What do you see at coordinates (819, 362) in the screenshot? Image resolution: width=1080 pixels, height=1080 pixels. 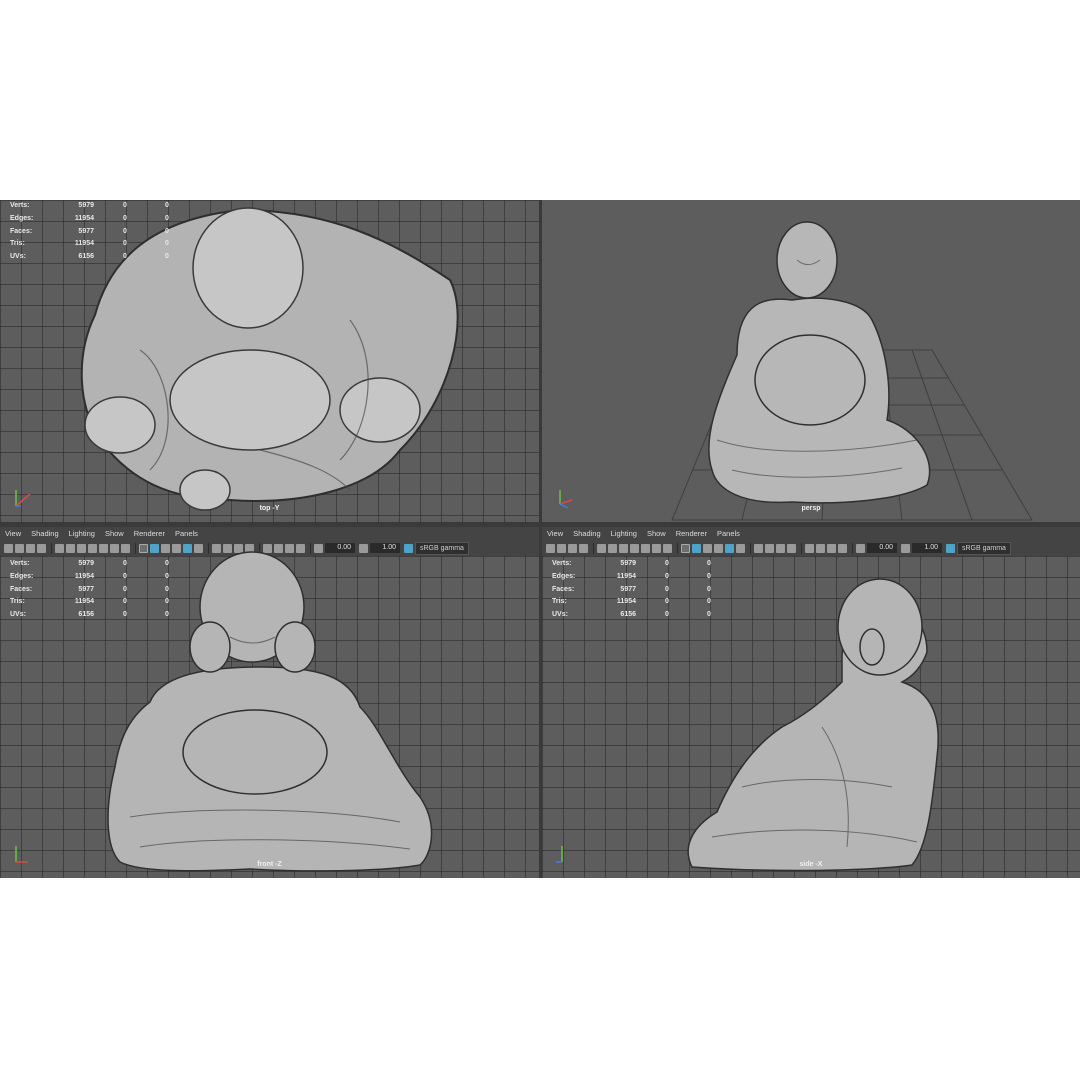 I see `buddha-model-perspective` at bounding box center [819, 362].